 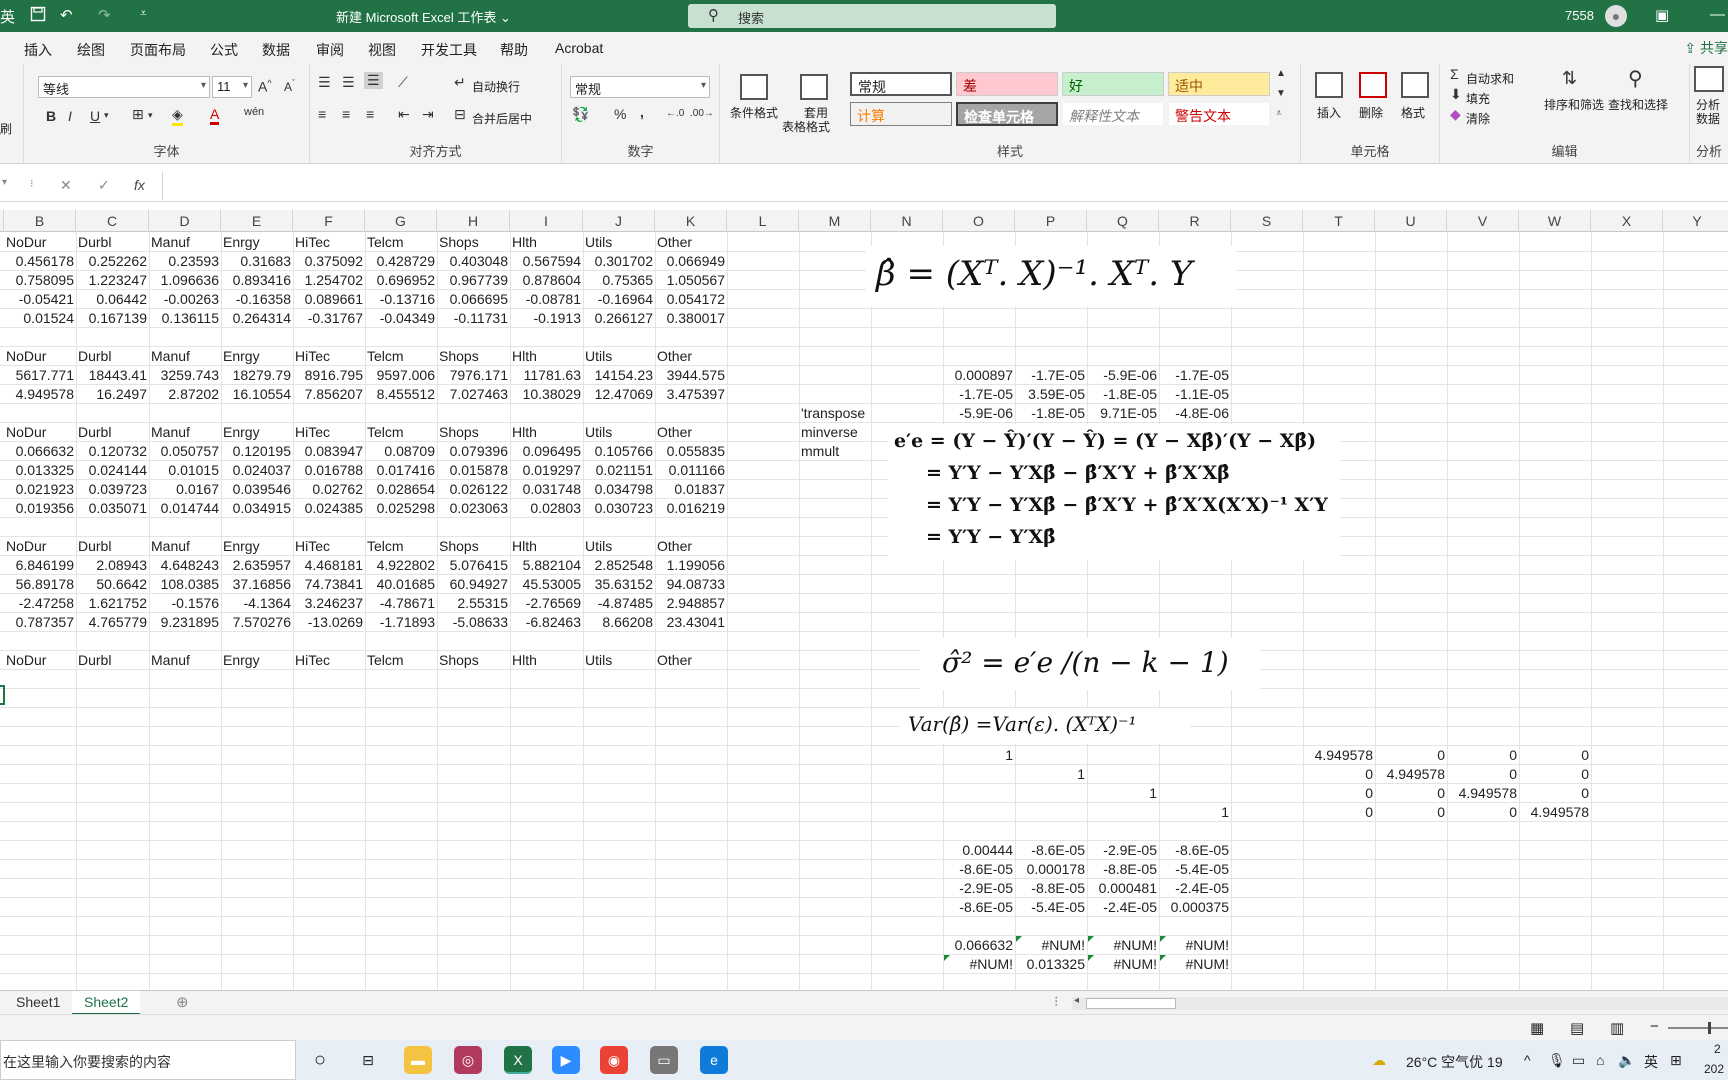 What do you see at coordinates (1635, 78) in the screenshot?
I see `find-select-icon: ⚲` at bounding box center [1635, 78].